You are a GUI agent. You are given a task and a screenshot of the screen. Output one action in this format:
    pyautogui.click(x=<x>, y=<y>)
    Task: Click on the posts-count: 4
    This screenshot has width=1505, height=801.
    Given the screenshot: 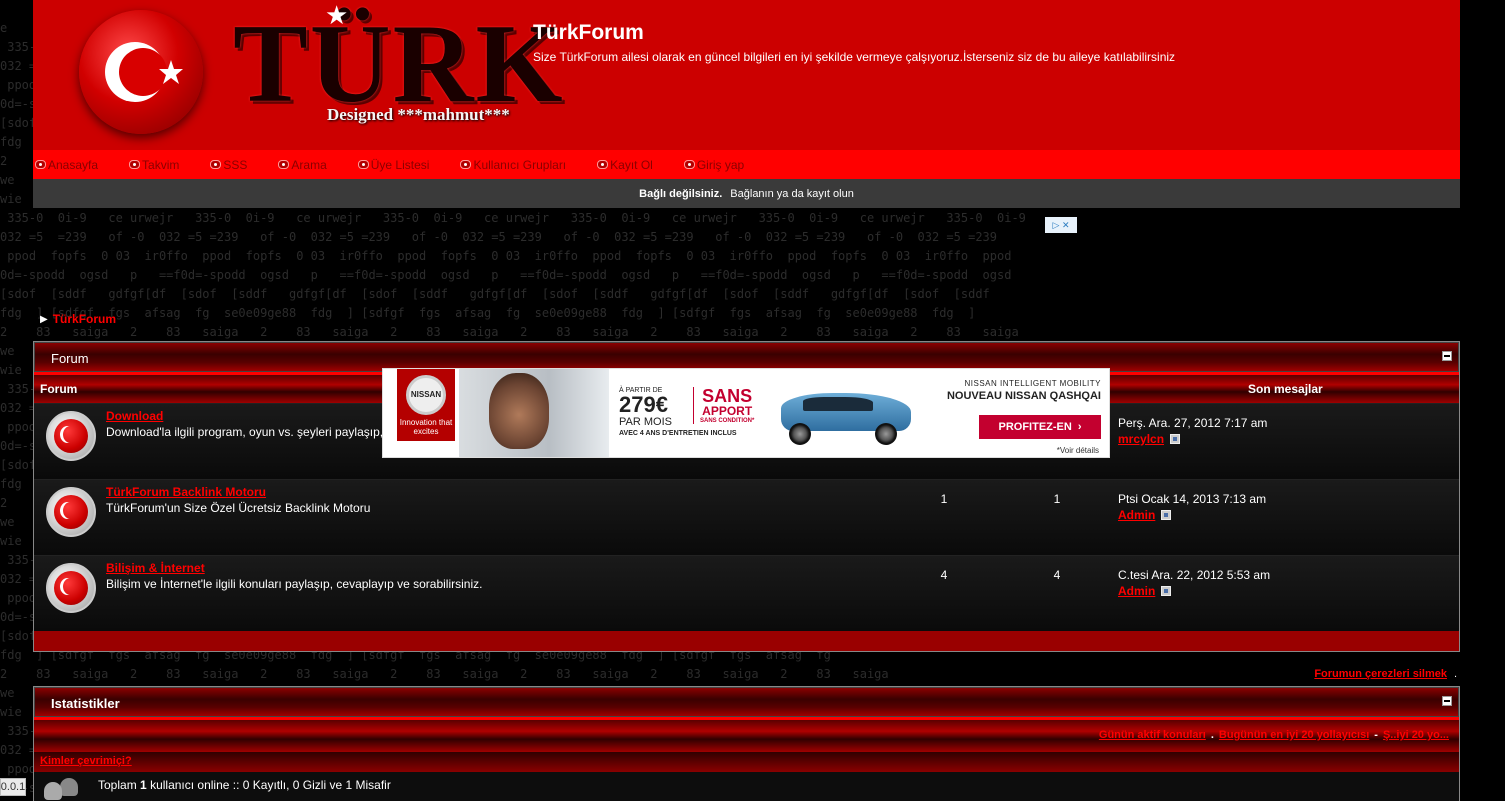 What is the action you would take?
    pyautogui.click(x=1057, y=575)
    